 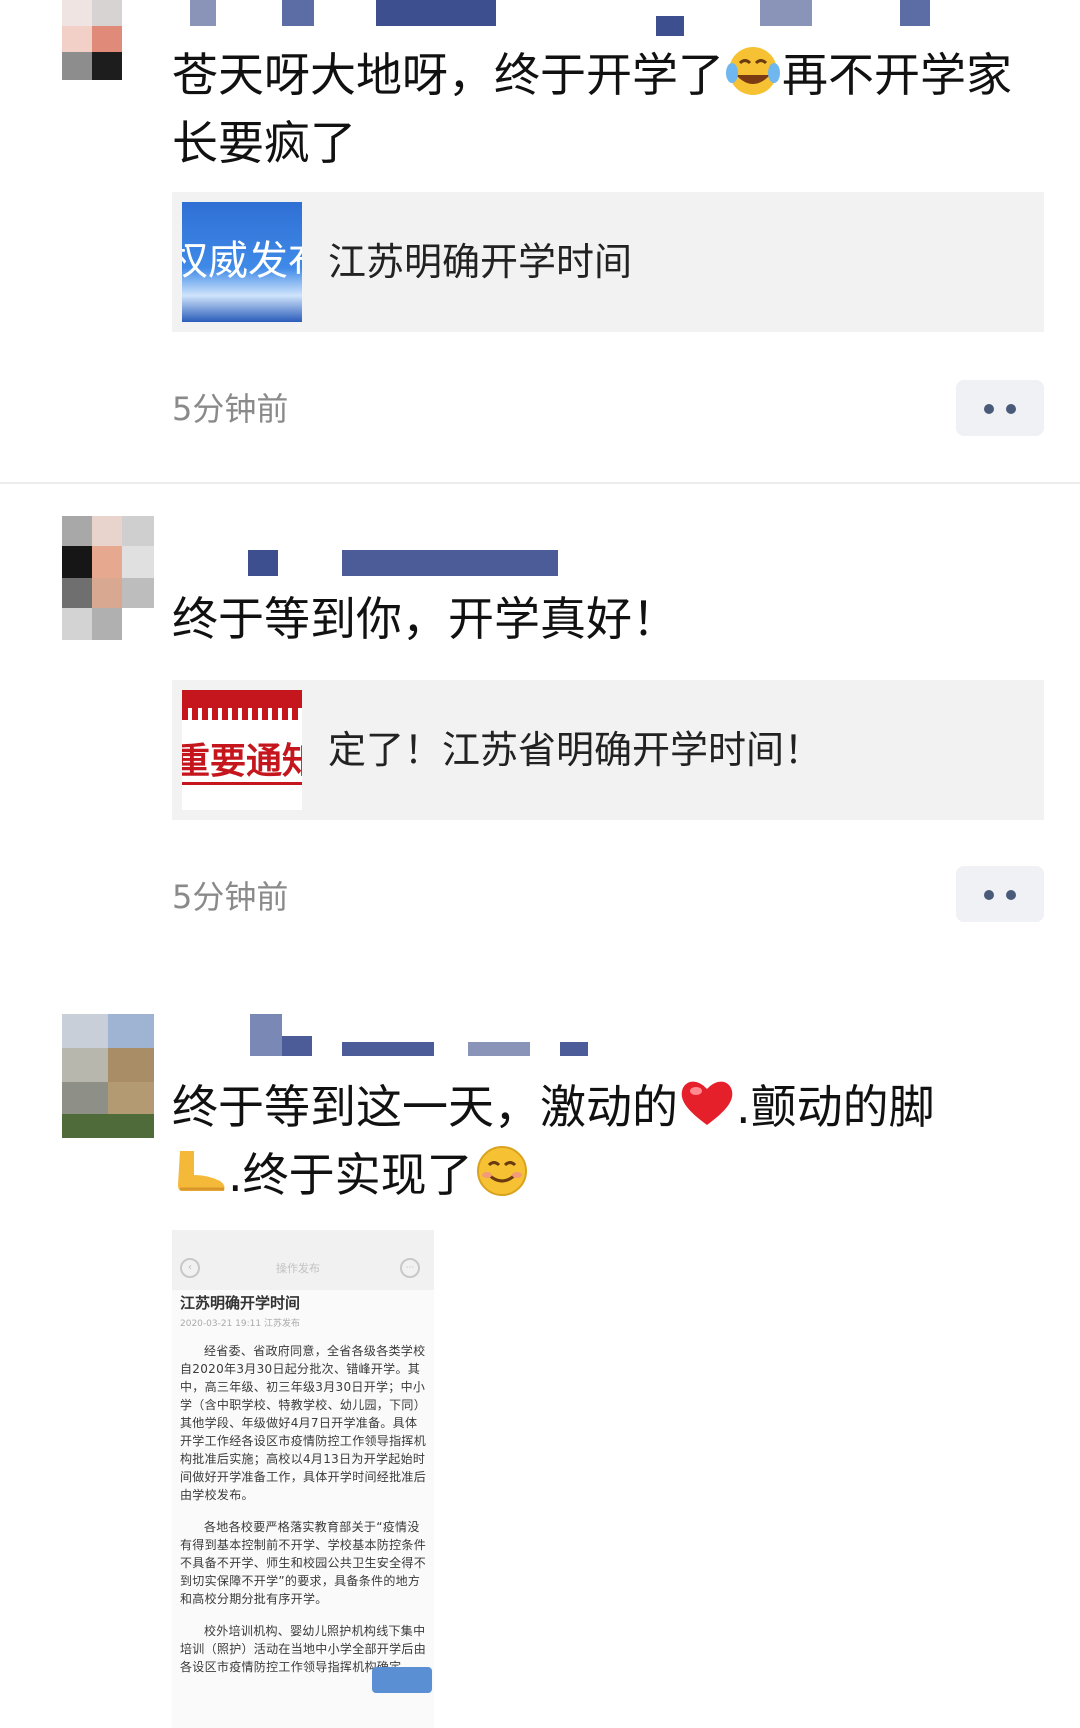 I want to click on foot-emoji, so click(x=200, y=1178).